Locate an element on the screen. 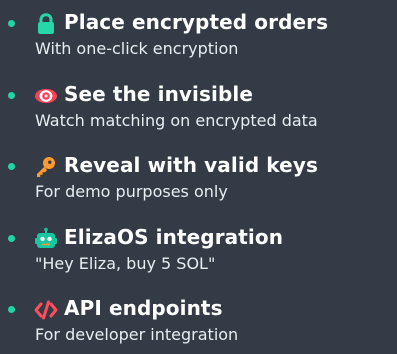 This screenshot has width=397, height=354. robot-icon is located at coordinates (46, 239).